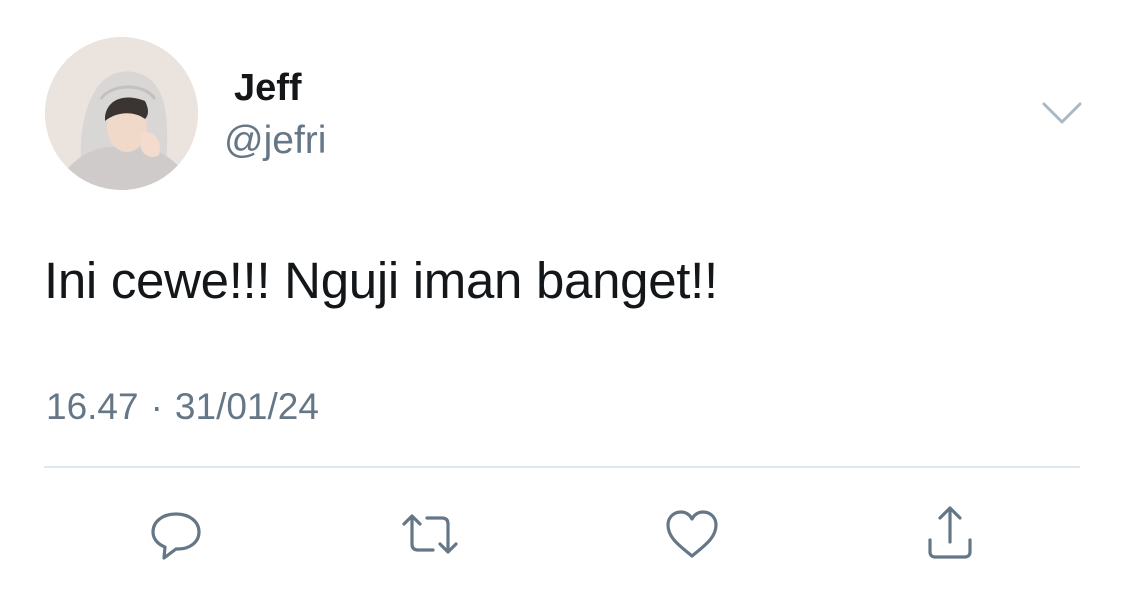 The image size is (1125, 601). What do you see at coordinates (562, 467) in the screenshot?
I see `divider` at bounding box center [562, 467].